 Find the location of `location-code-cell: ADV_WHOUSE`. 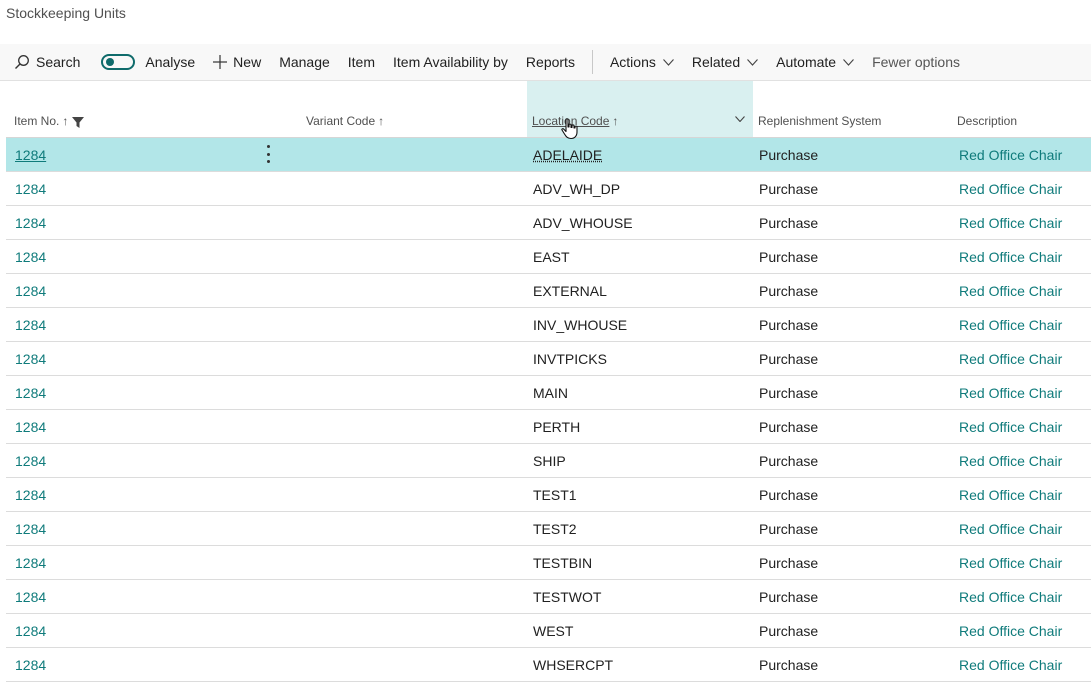

location-code-cell: ADV_WHOUSE is located at coordinates (583, 222).